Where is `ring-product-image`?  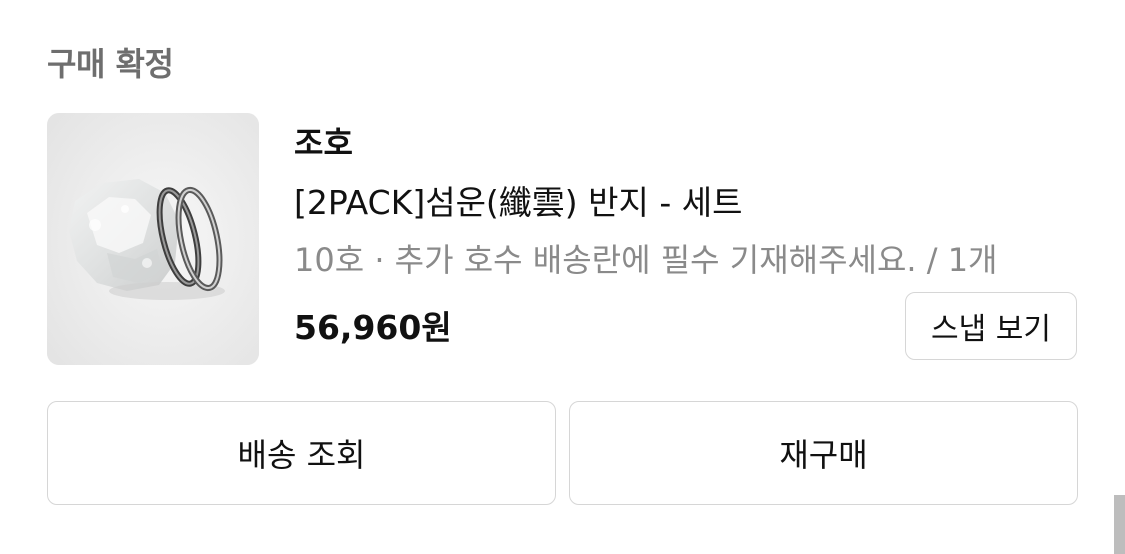 ring-product-image is located at coordinates (153, 239).